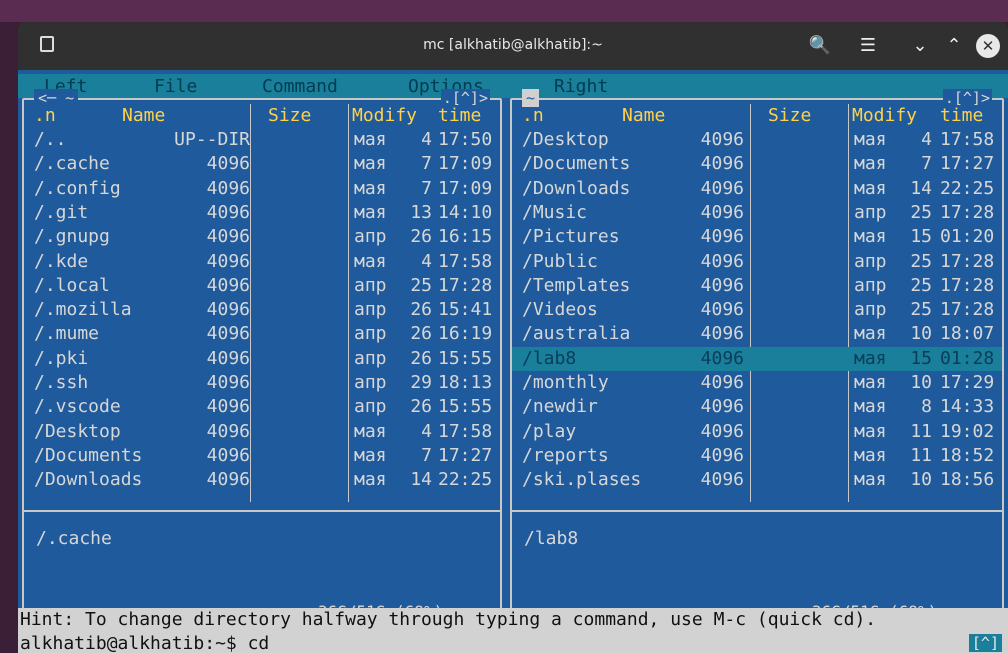  Describe the element at coordinates (533, 115) in the screenshot. I see `right-header-n: .n` at that location.